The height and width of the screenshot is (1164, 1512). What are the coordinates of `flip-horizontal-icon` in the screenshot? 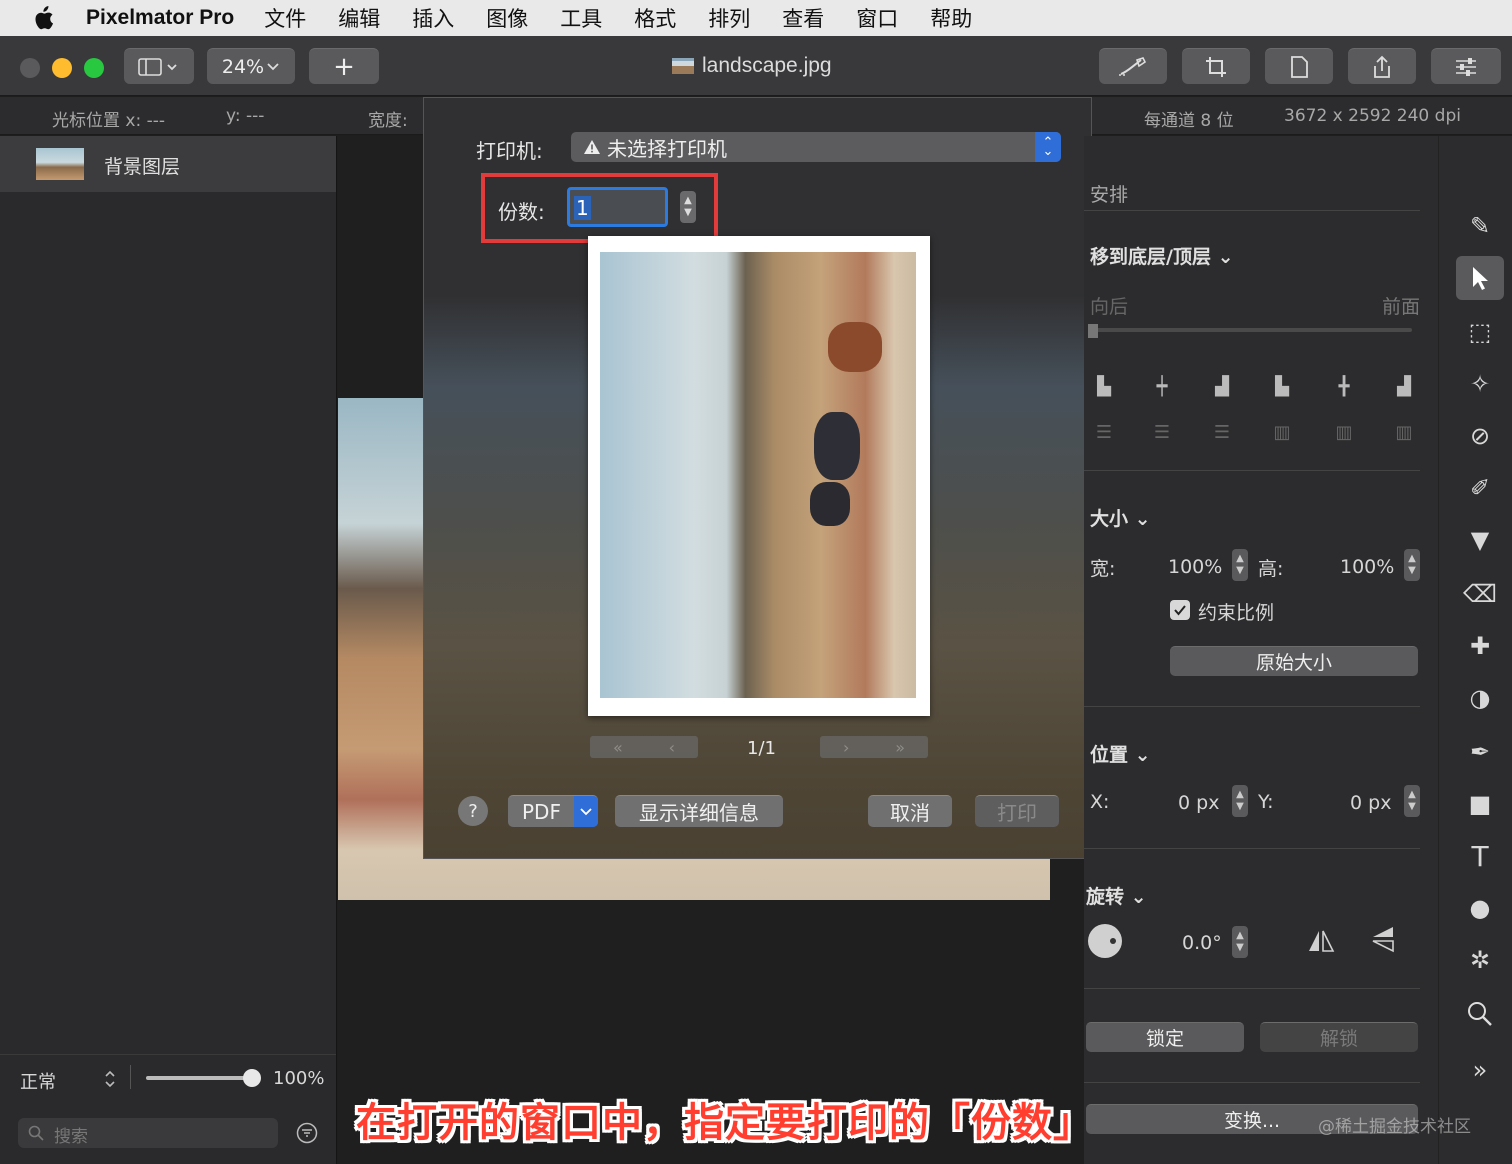 It's located at (1321, 941).